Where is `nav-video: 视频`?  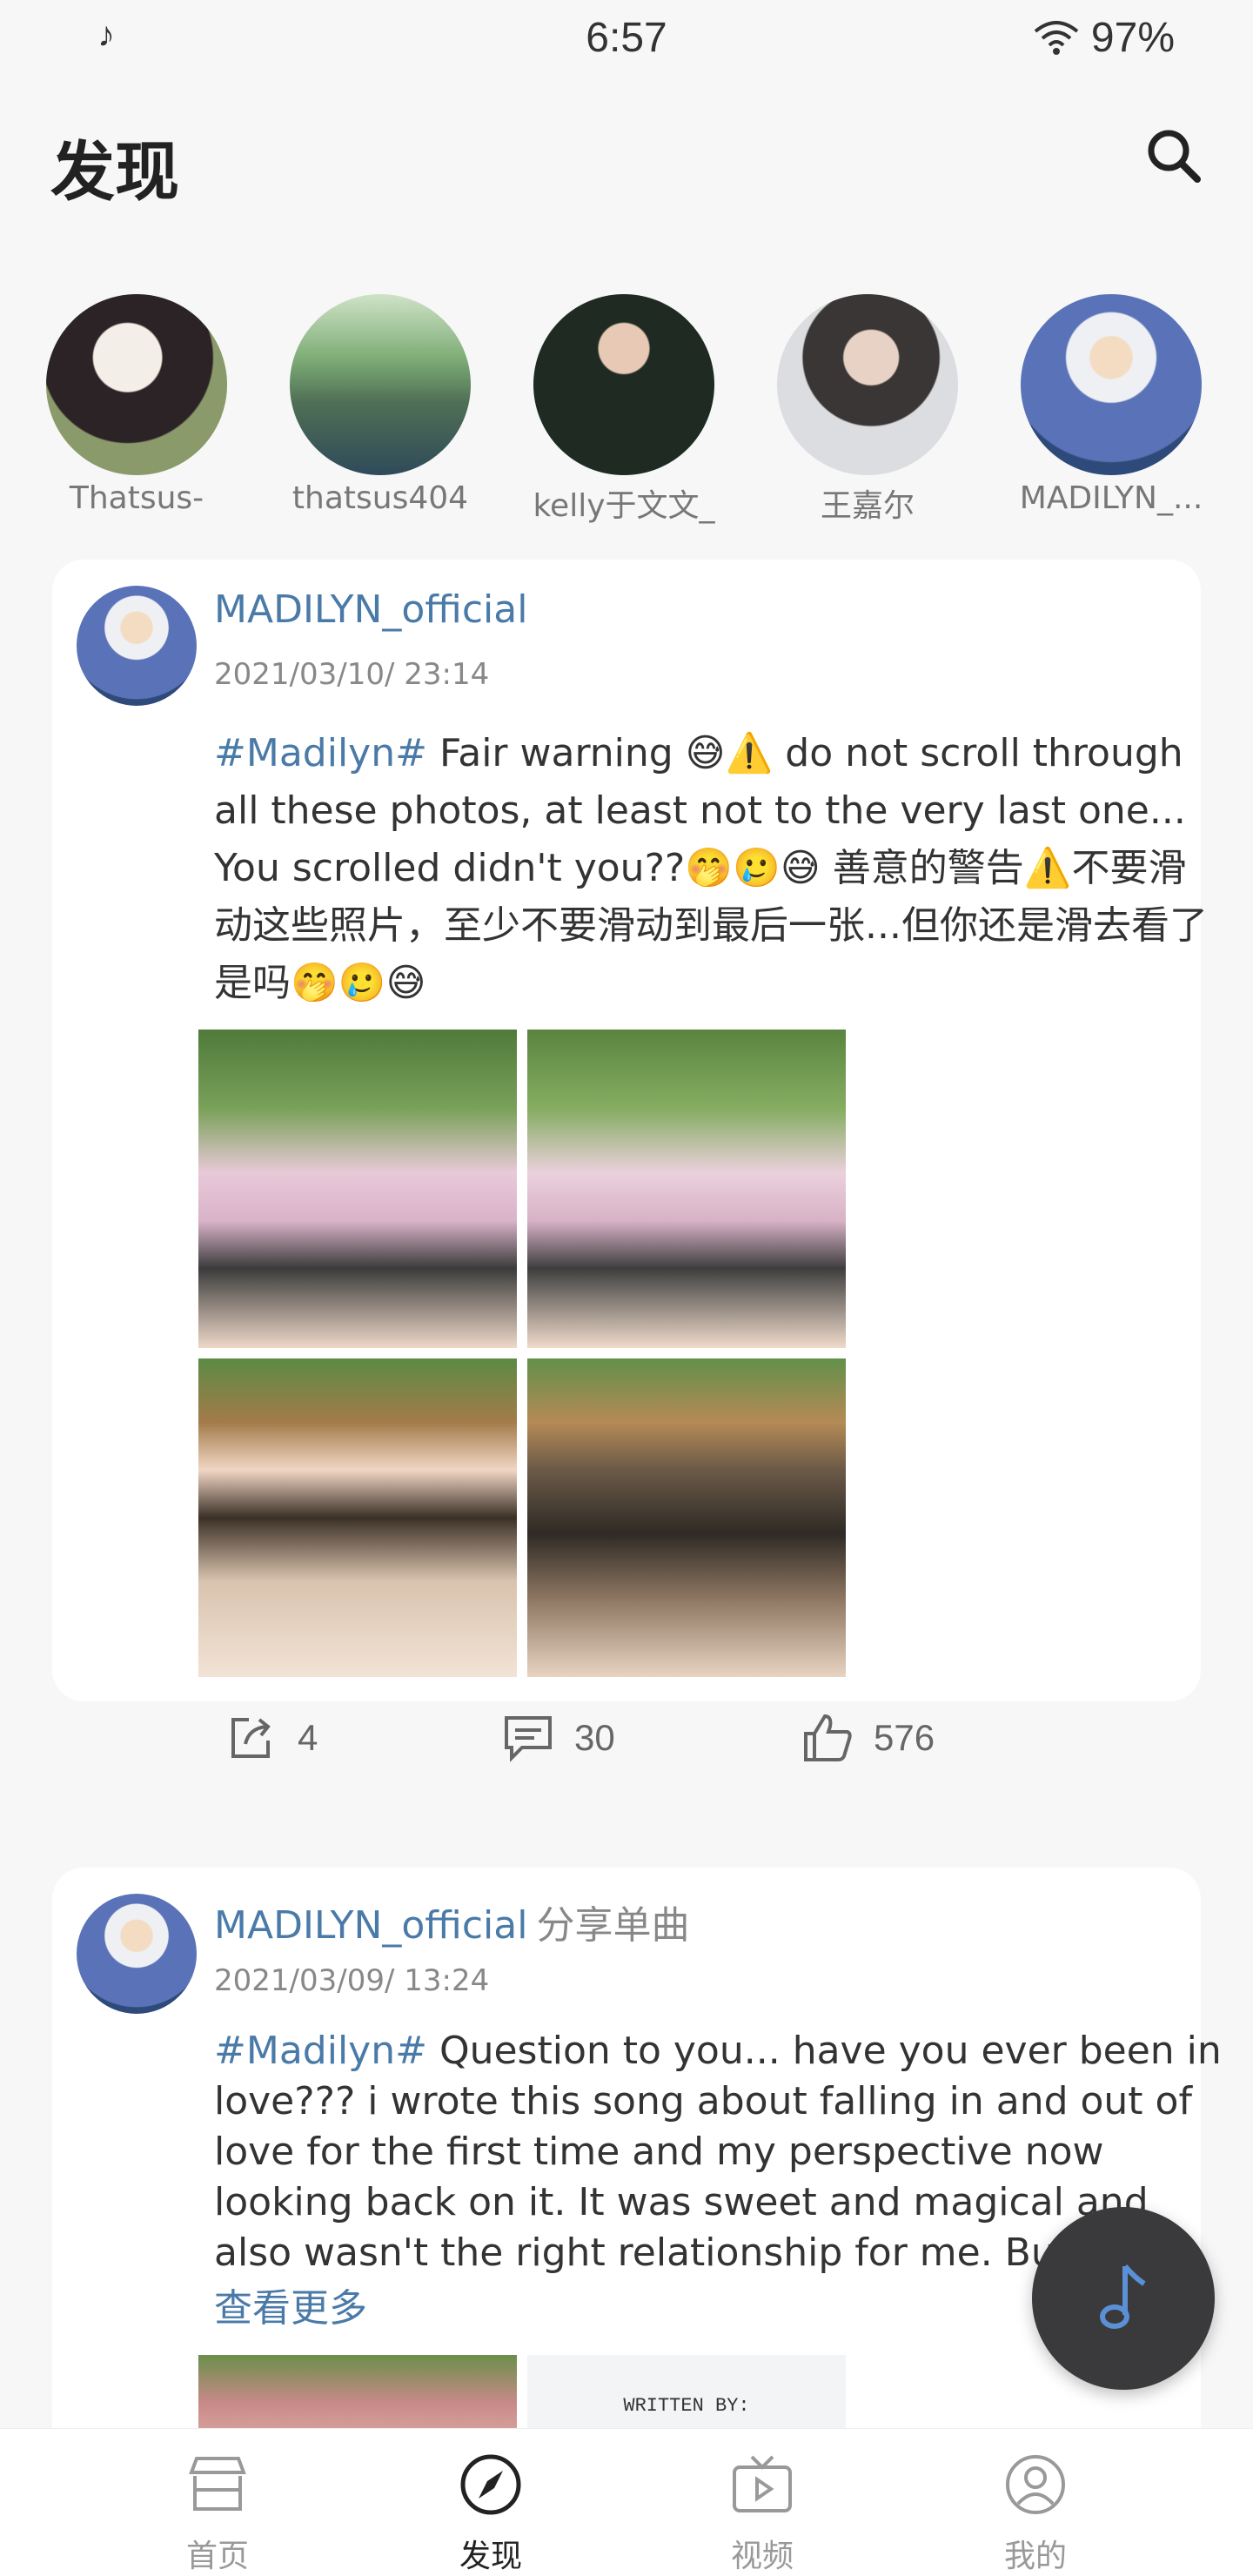 nav-video: 视频 is located at coordinates (762, 2502).